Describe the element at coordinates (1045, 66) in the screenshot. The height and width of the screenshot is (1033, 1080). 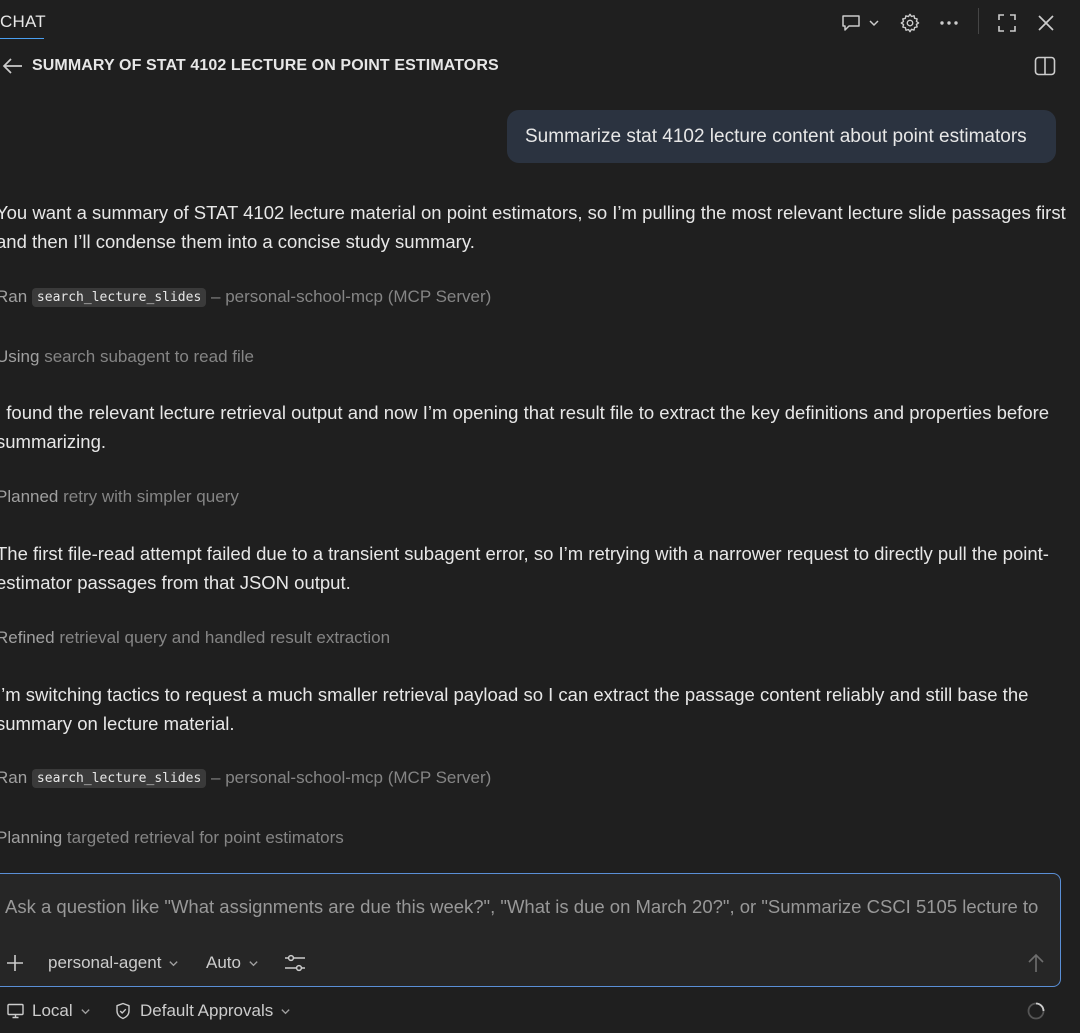
I see `toggle-panel-icon` at that location.